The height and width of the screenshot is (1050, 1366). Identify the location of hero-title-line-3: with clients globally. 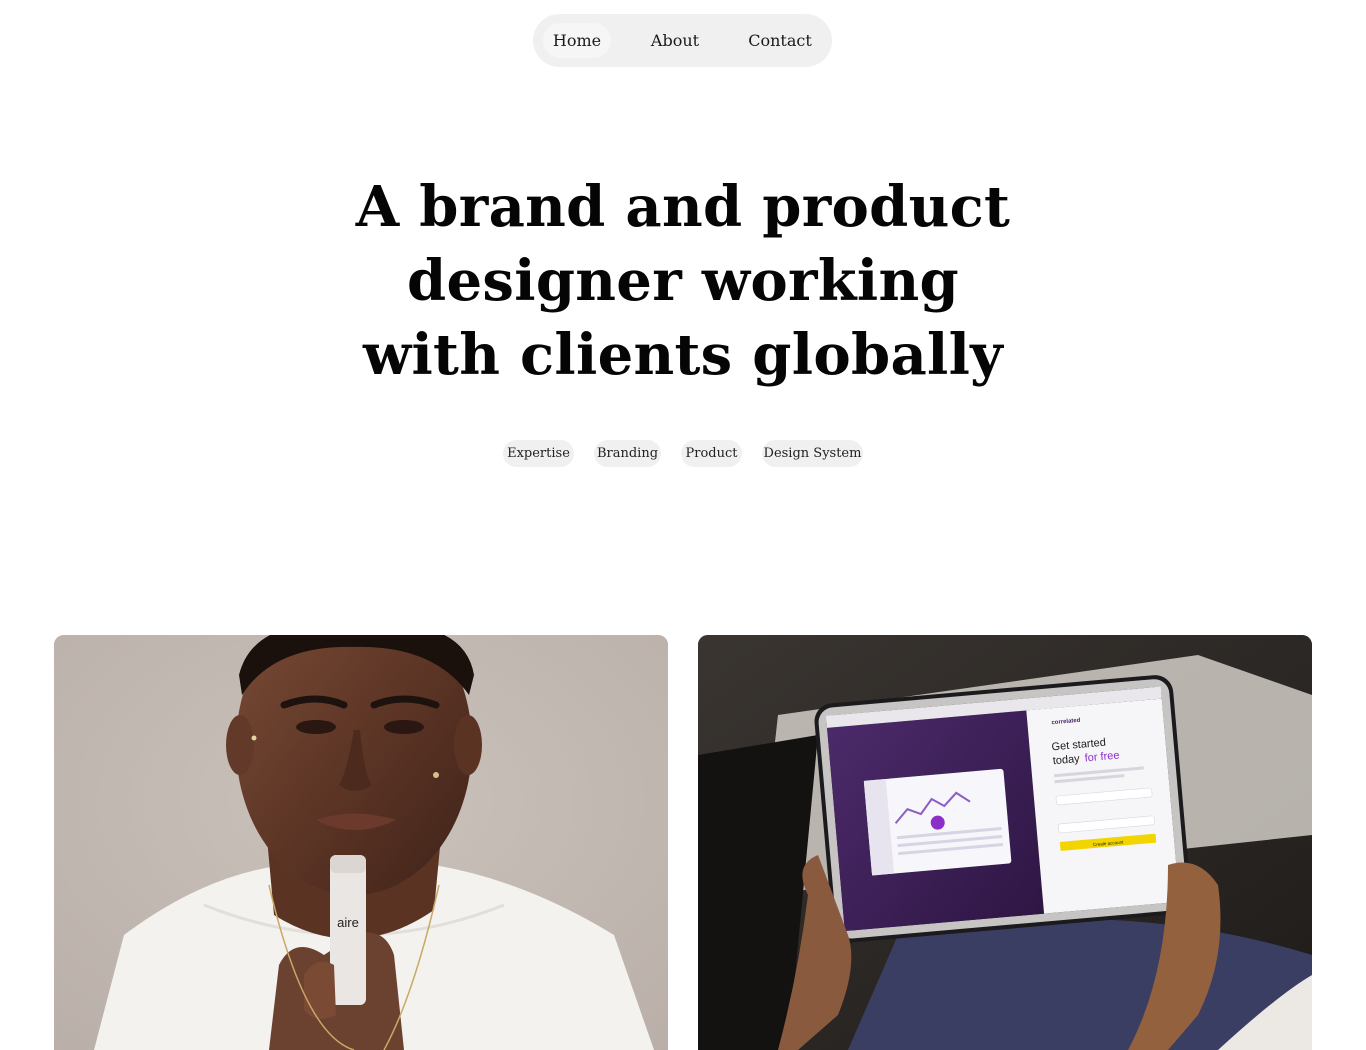
(683, 355).